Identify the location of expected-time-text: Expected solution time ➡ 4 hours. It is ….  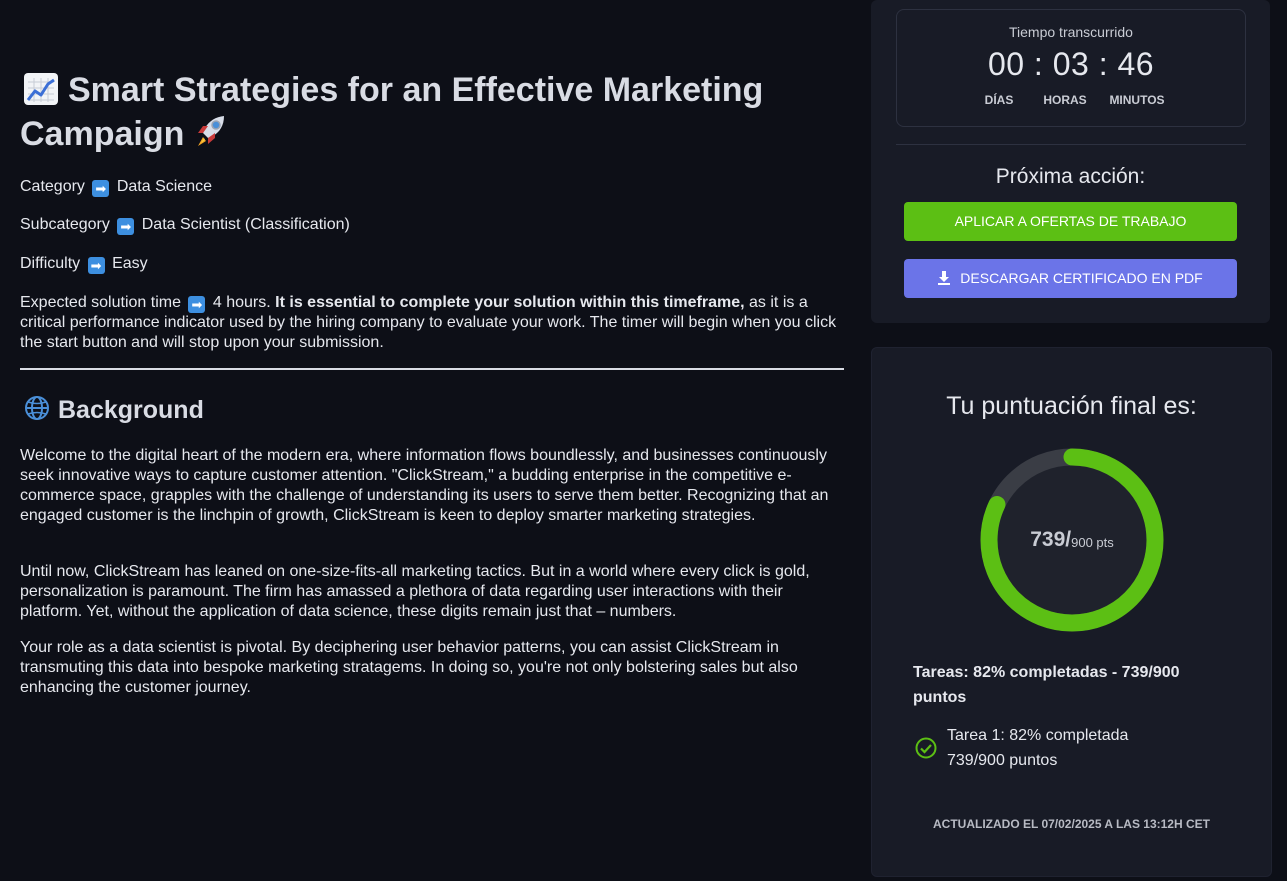
(428, 322).